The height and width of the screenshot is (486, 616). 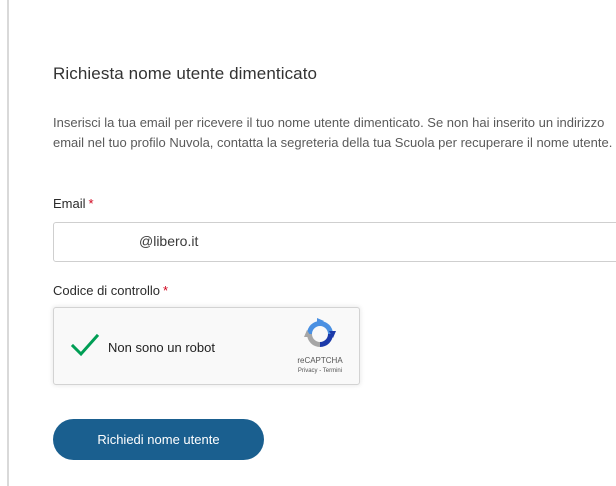 I want to click on email-label-text: Email, so click(x=69, y=203).